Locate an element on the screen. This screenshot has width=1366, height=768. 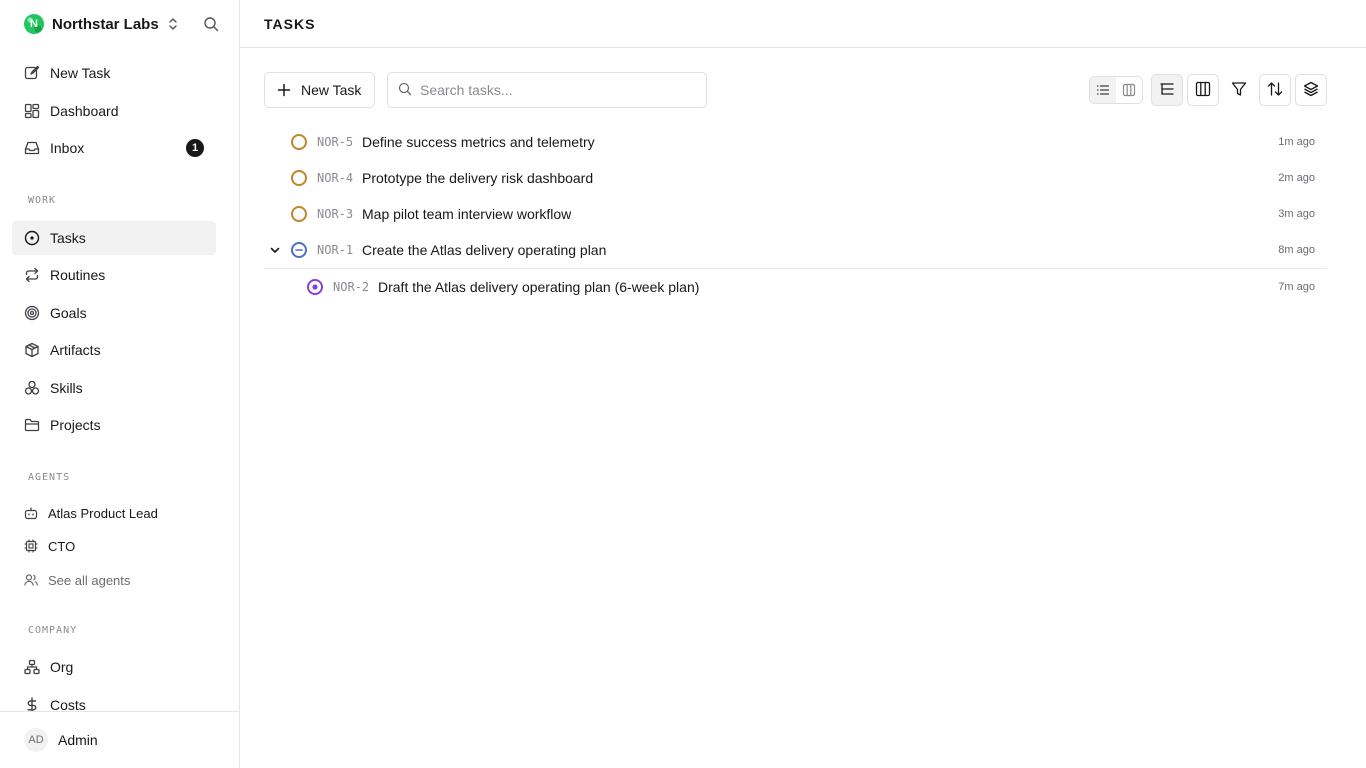
chevron-down-icon is located at coordinates (275, 250).